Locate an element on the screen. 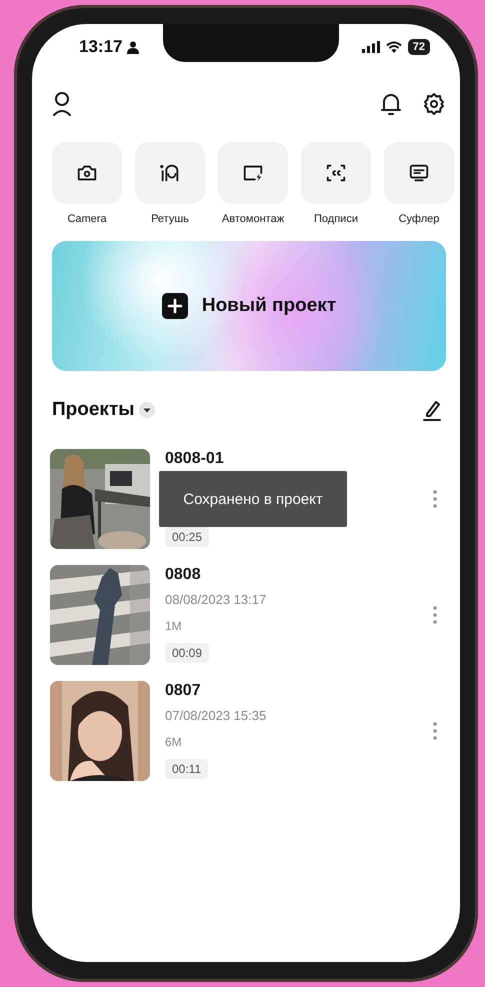 The image size is (485, 987). duration-badge: 00:11 is located at coordinates (186, 769).